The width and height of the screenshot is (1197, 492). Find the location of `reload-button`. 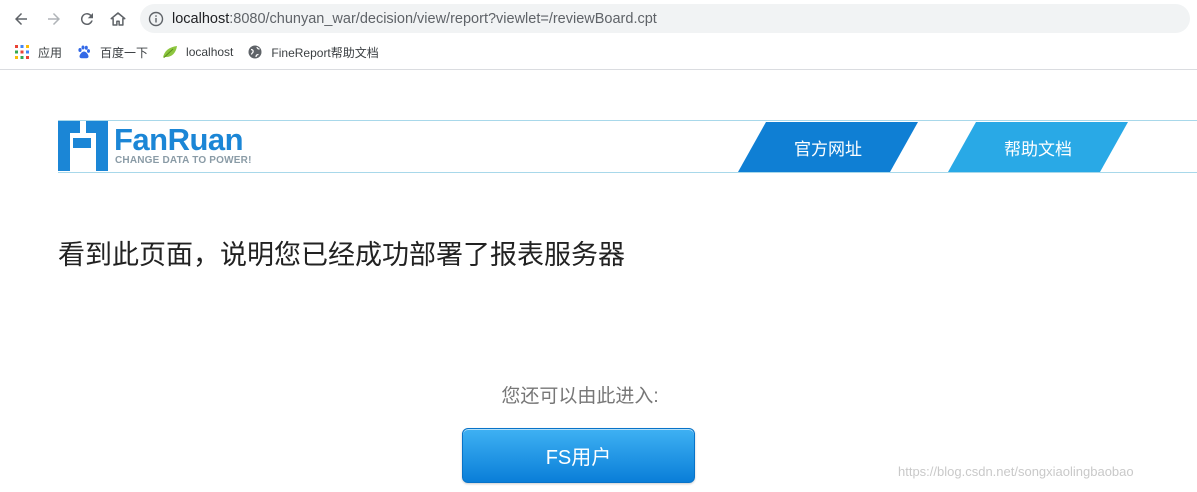

reload-button is located at coordinates (87, 19).